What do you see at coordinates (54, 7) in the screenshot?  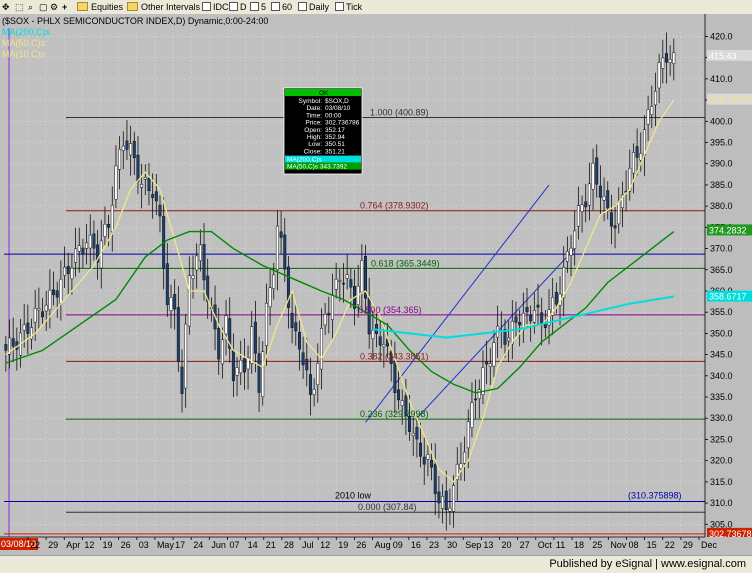 I see `settings-icon: ⚙` at bounding box center [54, 7].